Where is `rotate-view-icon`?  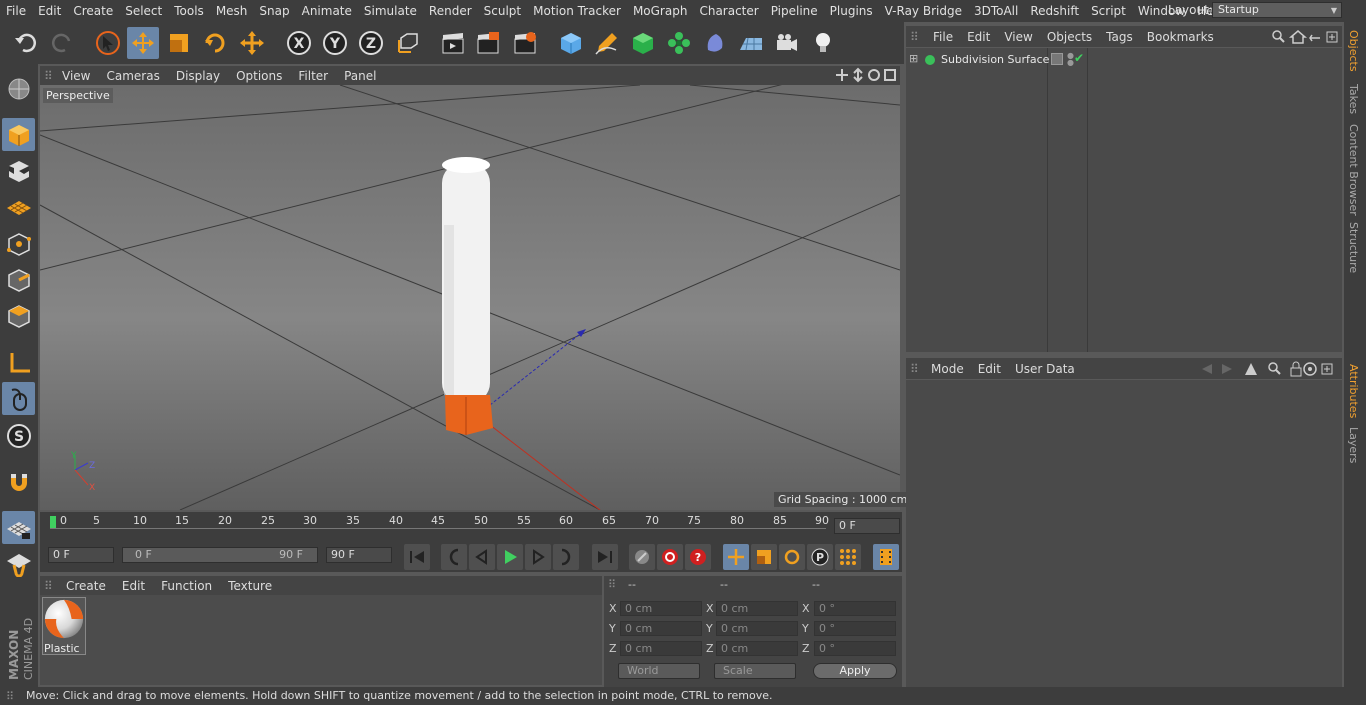
rotate-view-icon is located at coordinates (874, 75).